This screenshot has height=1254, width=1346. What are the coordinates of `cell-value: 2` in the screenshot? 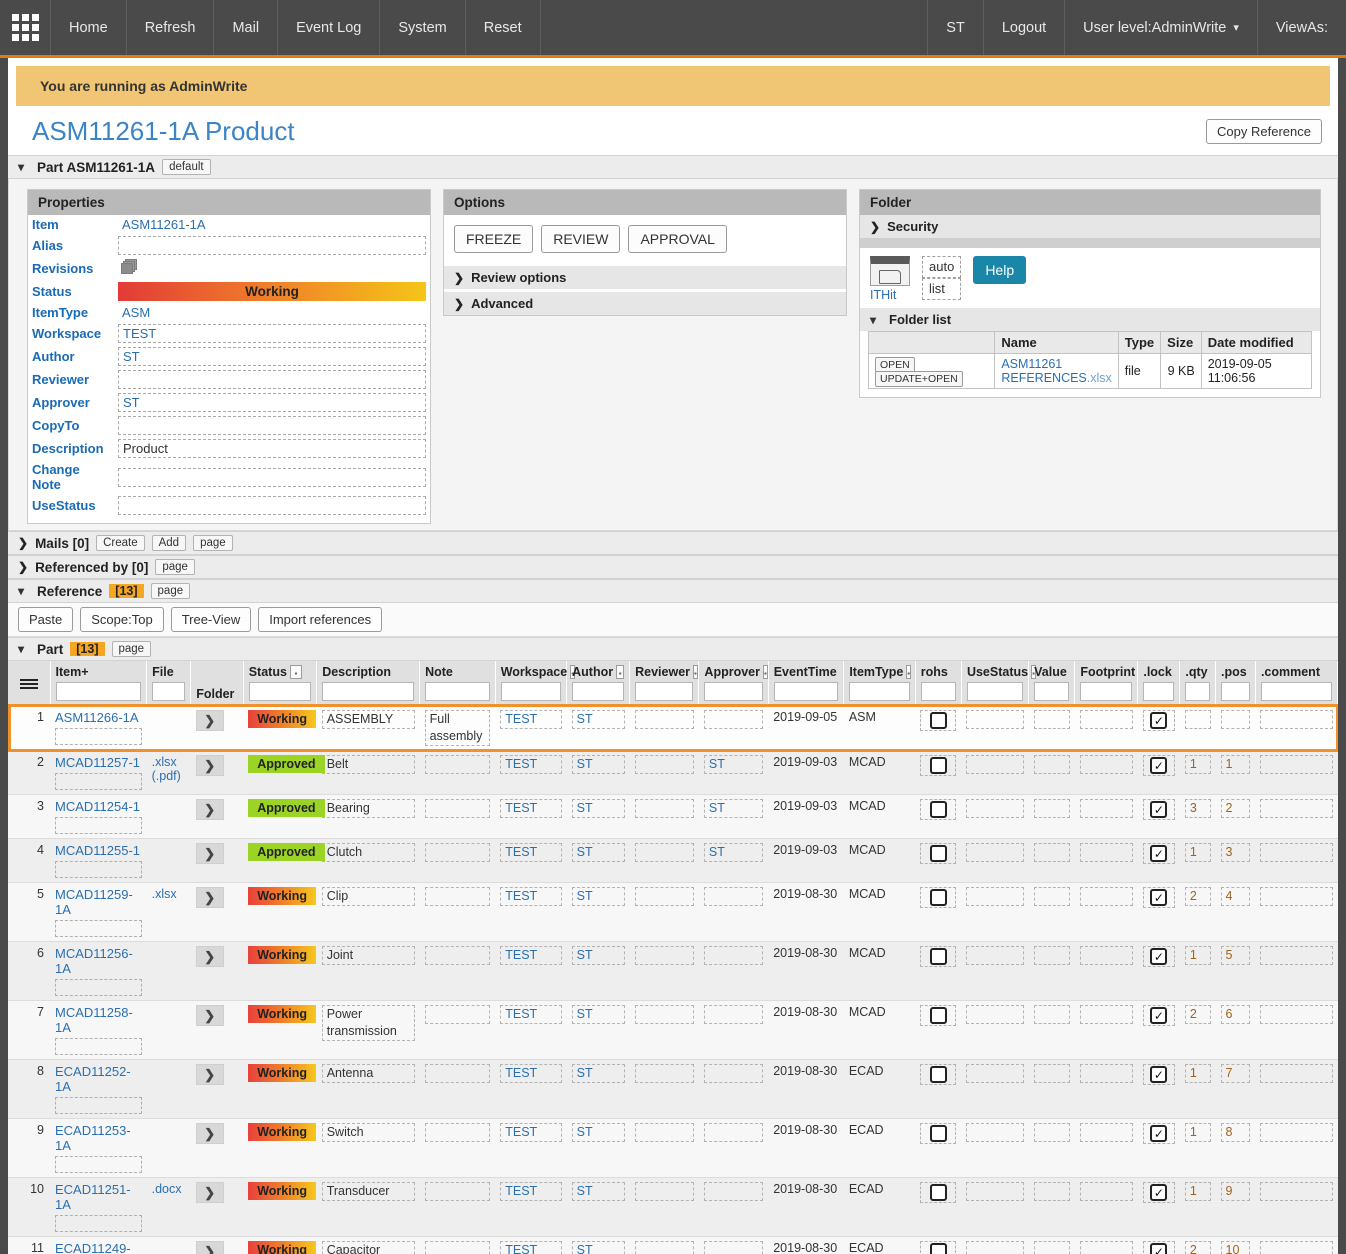 It's located at (1235, 808).